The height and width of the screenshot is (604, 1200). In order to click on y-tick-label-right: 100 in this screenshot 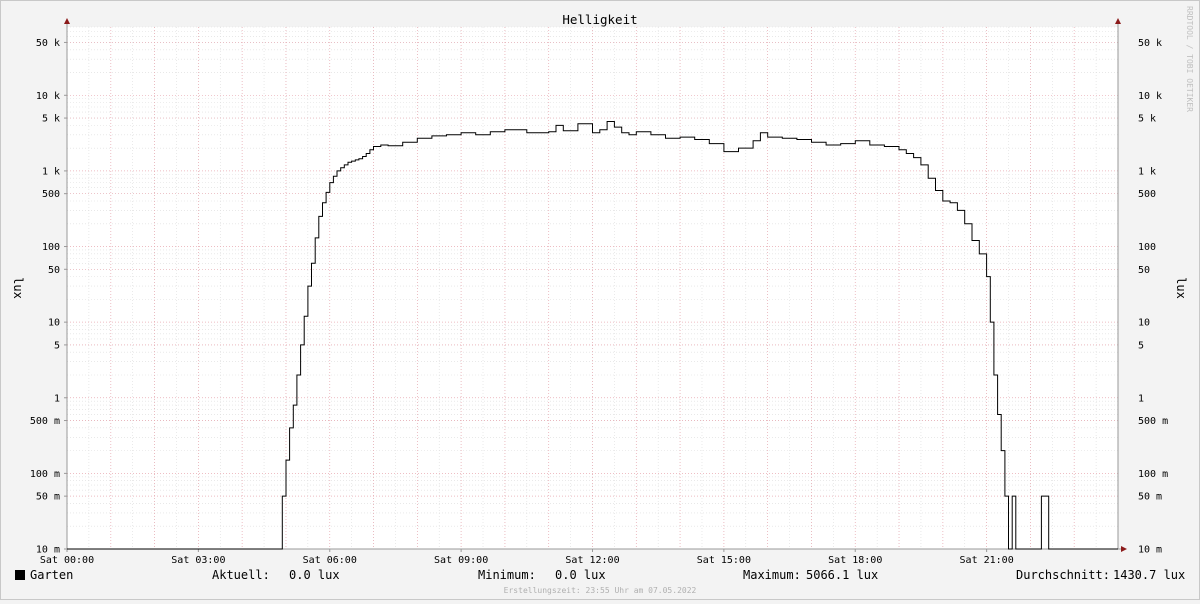, I will do `click(1147, 247)`.